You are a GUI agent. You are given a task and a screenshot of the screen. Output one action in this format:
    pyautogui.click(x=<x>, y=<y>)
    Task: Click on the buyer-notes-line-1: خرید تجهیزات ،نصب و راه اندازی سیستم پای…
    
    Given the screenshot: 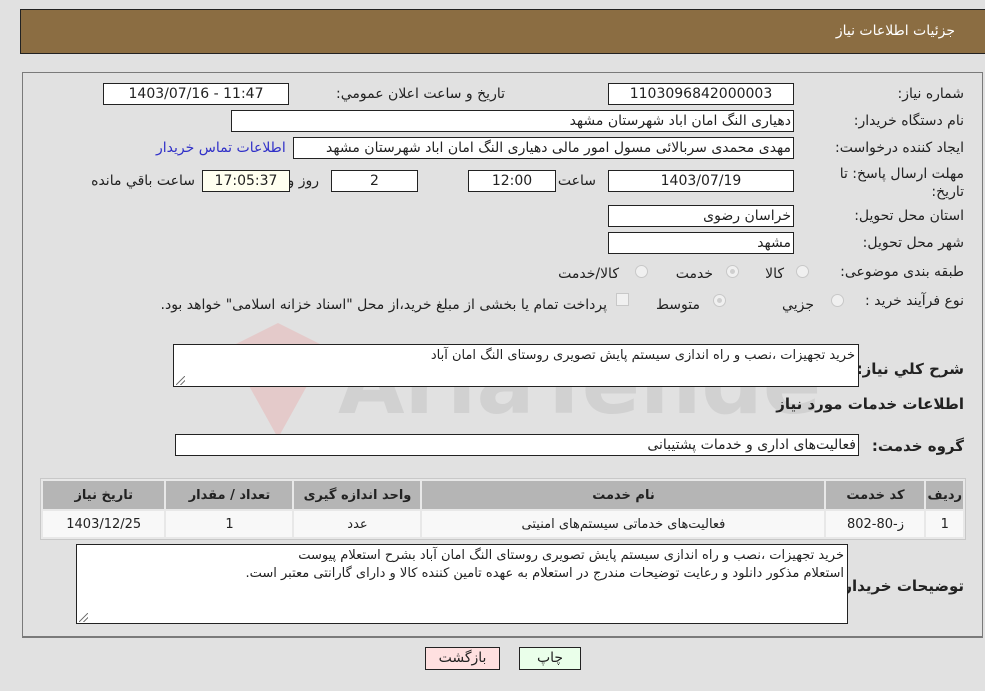 What is the action you would take?
    pyautogui.click(x=571, y=555)
    